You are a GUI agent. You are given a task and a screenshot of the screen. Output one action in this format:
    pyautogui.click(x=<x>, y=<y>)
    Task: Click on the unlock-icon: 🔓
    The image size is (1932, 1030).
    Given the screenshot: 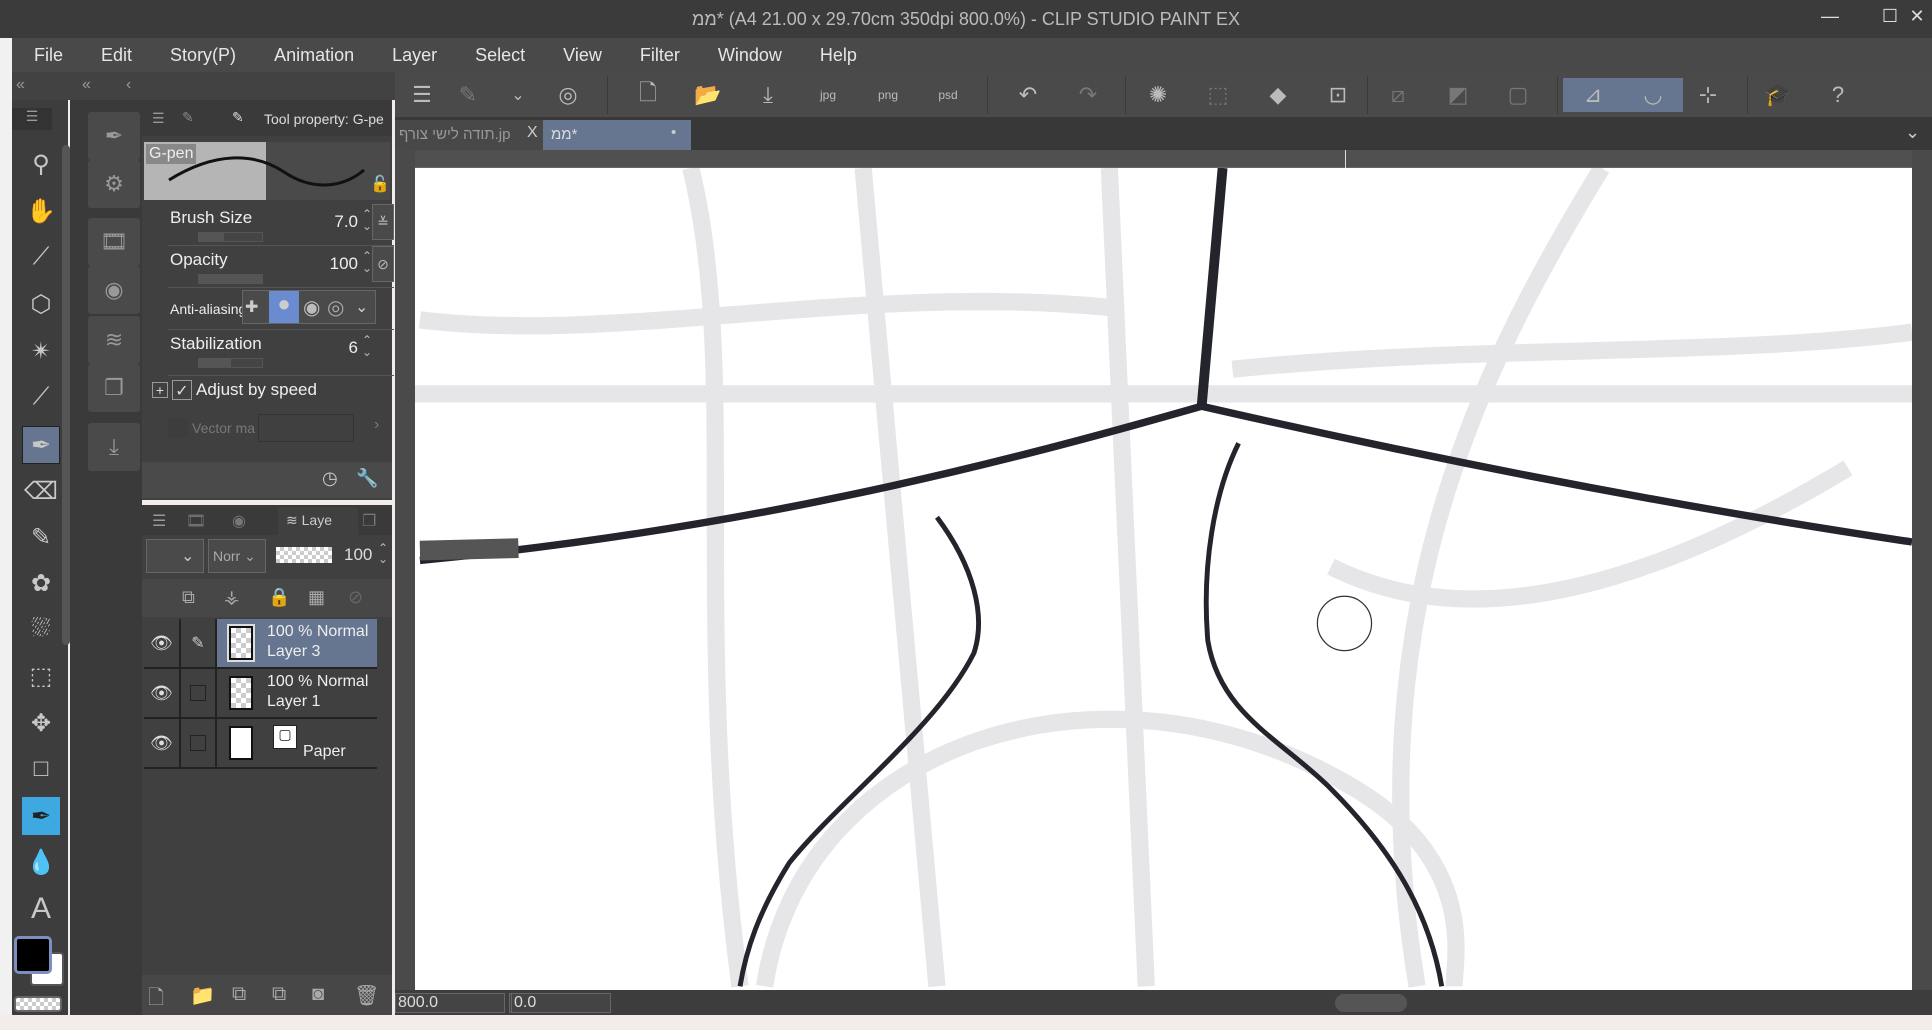 What is the action you would take?
    pyautogui.click(x=380, y=184)
    